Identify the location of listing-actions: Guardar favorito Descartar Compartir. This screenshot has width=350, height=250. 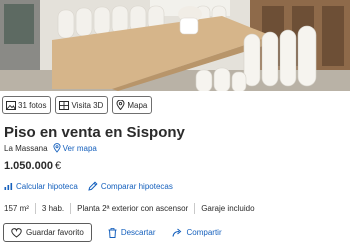
(112, 232).